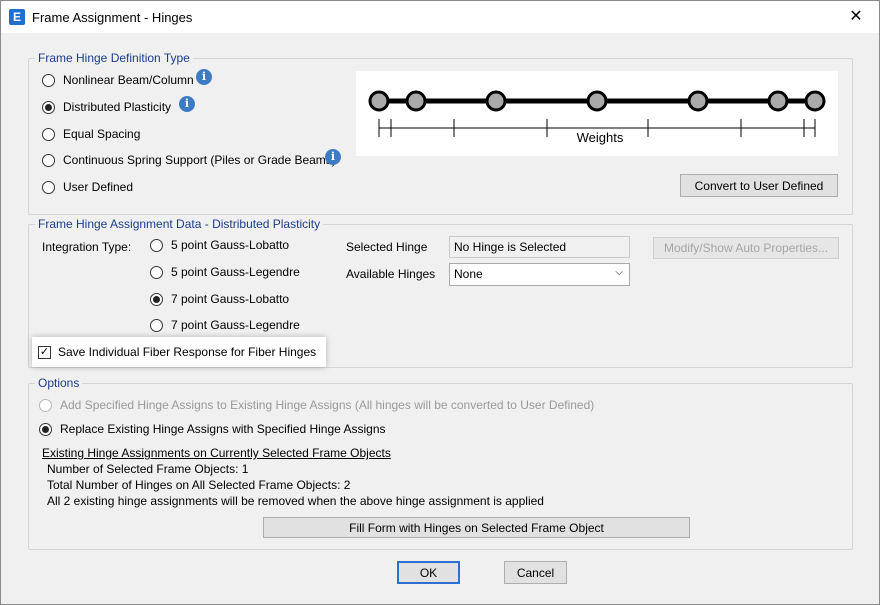  I want to click on radio-7pt-gauss-lobatto: 7 point Gauss-Lobatto, so click(219, 299).